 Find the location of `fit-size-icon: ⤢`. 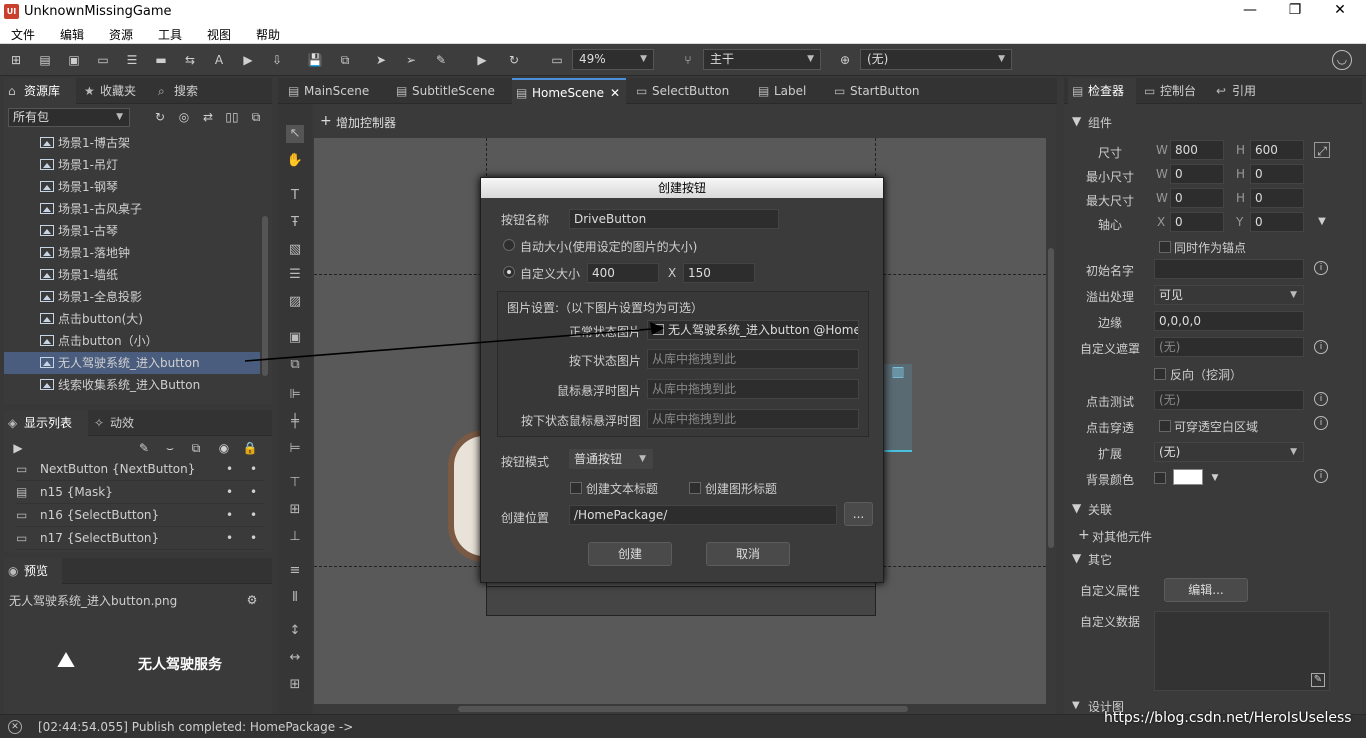

fit-size-icon: ⤢ is located at coordinates (1322, 150).